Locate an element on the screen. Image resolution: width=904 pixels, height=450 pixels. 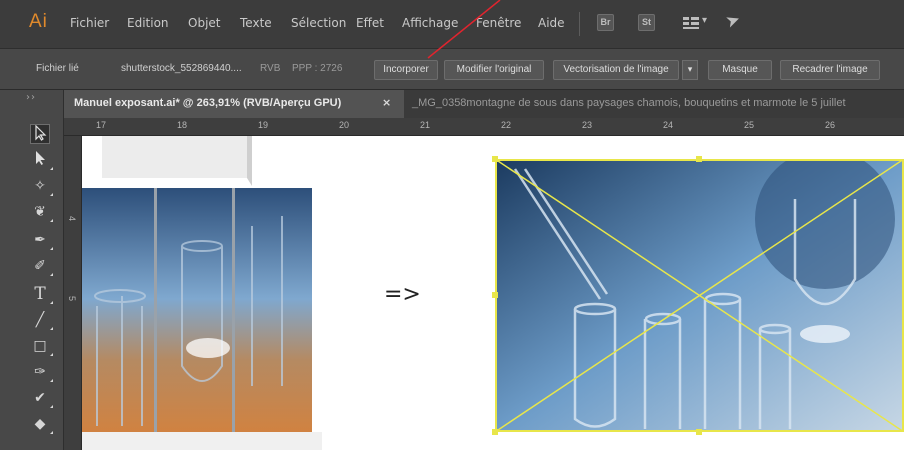
direct-selection-tool-icon is located at coordinates (41, 160).